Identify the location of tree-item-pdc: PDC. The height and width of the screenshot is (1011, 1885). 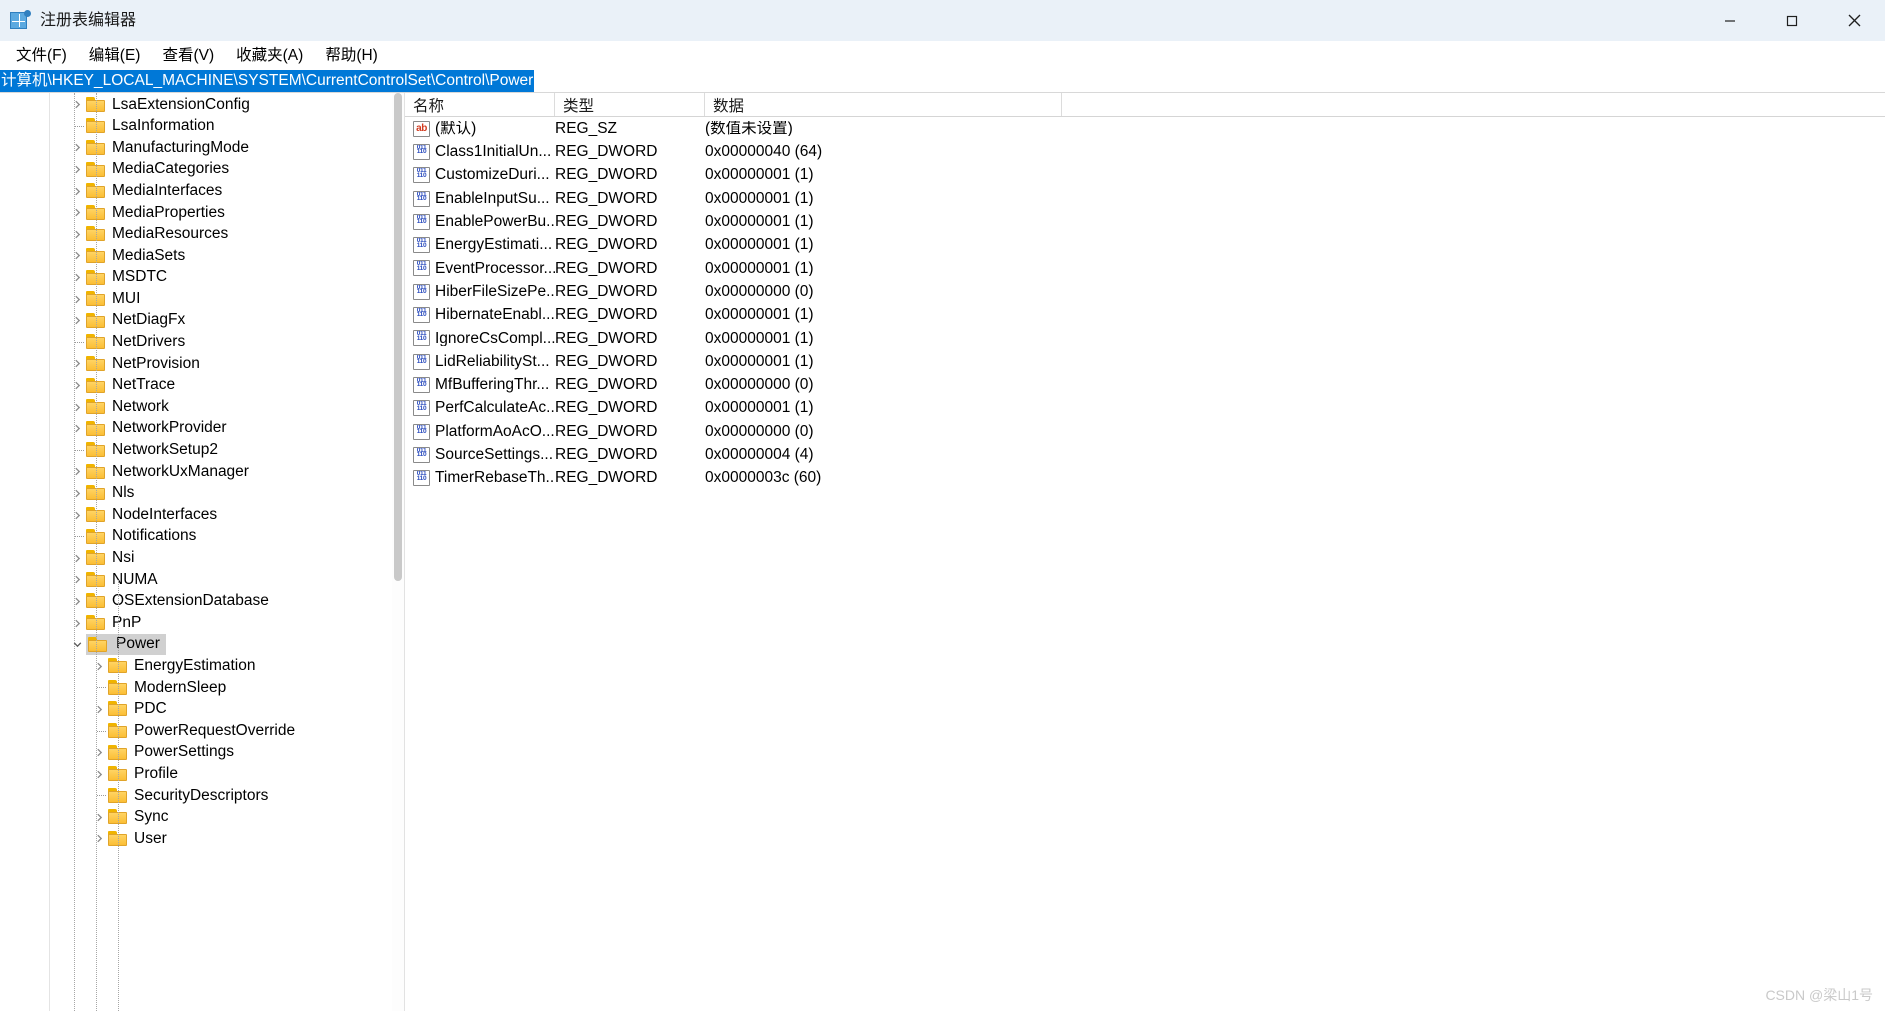
(221, 710).